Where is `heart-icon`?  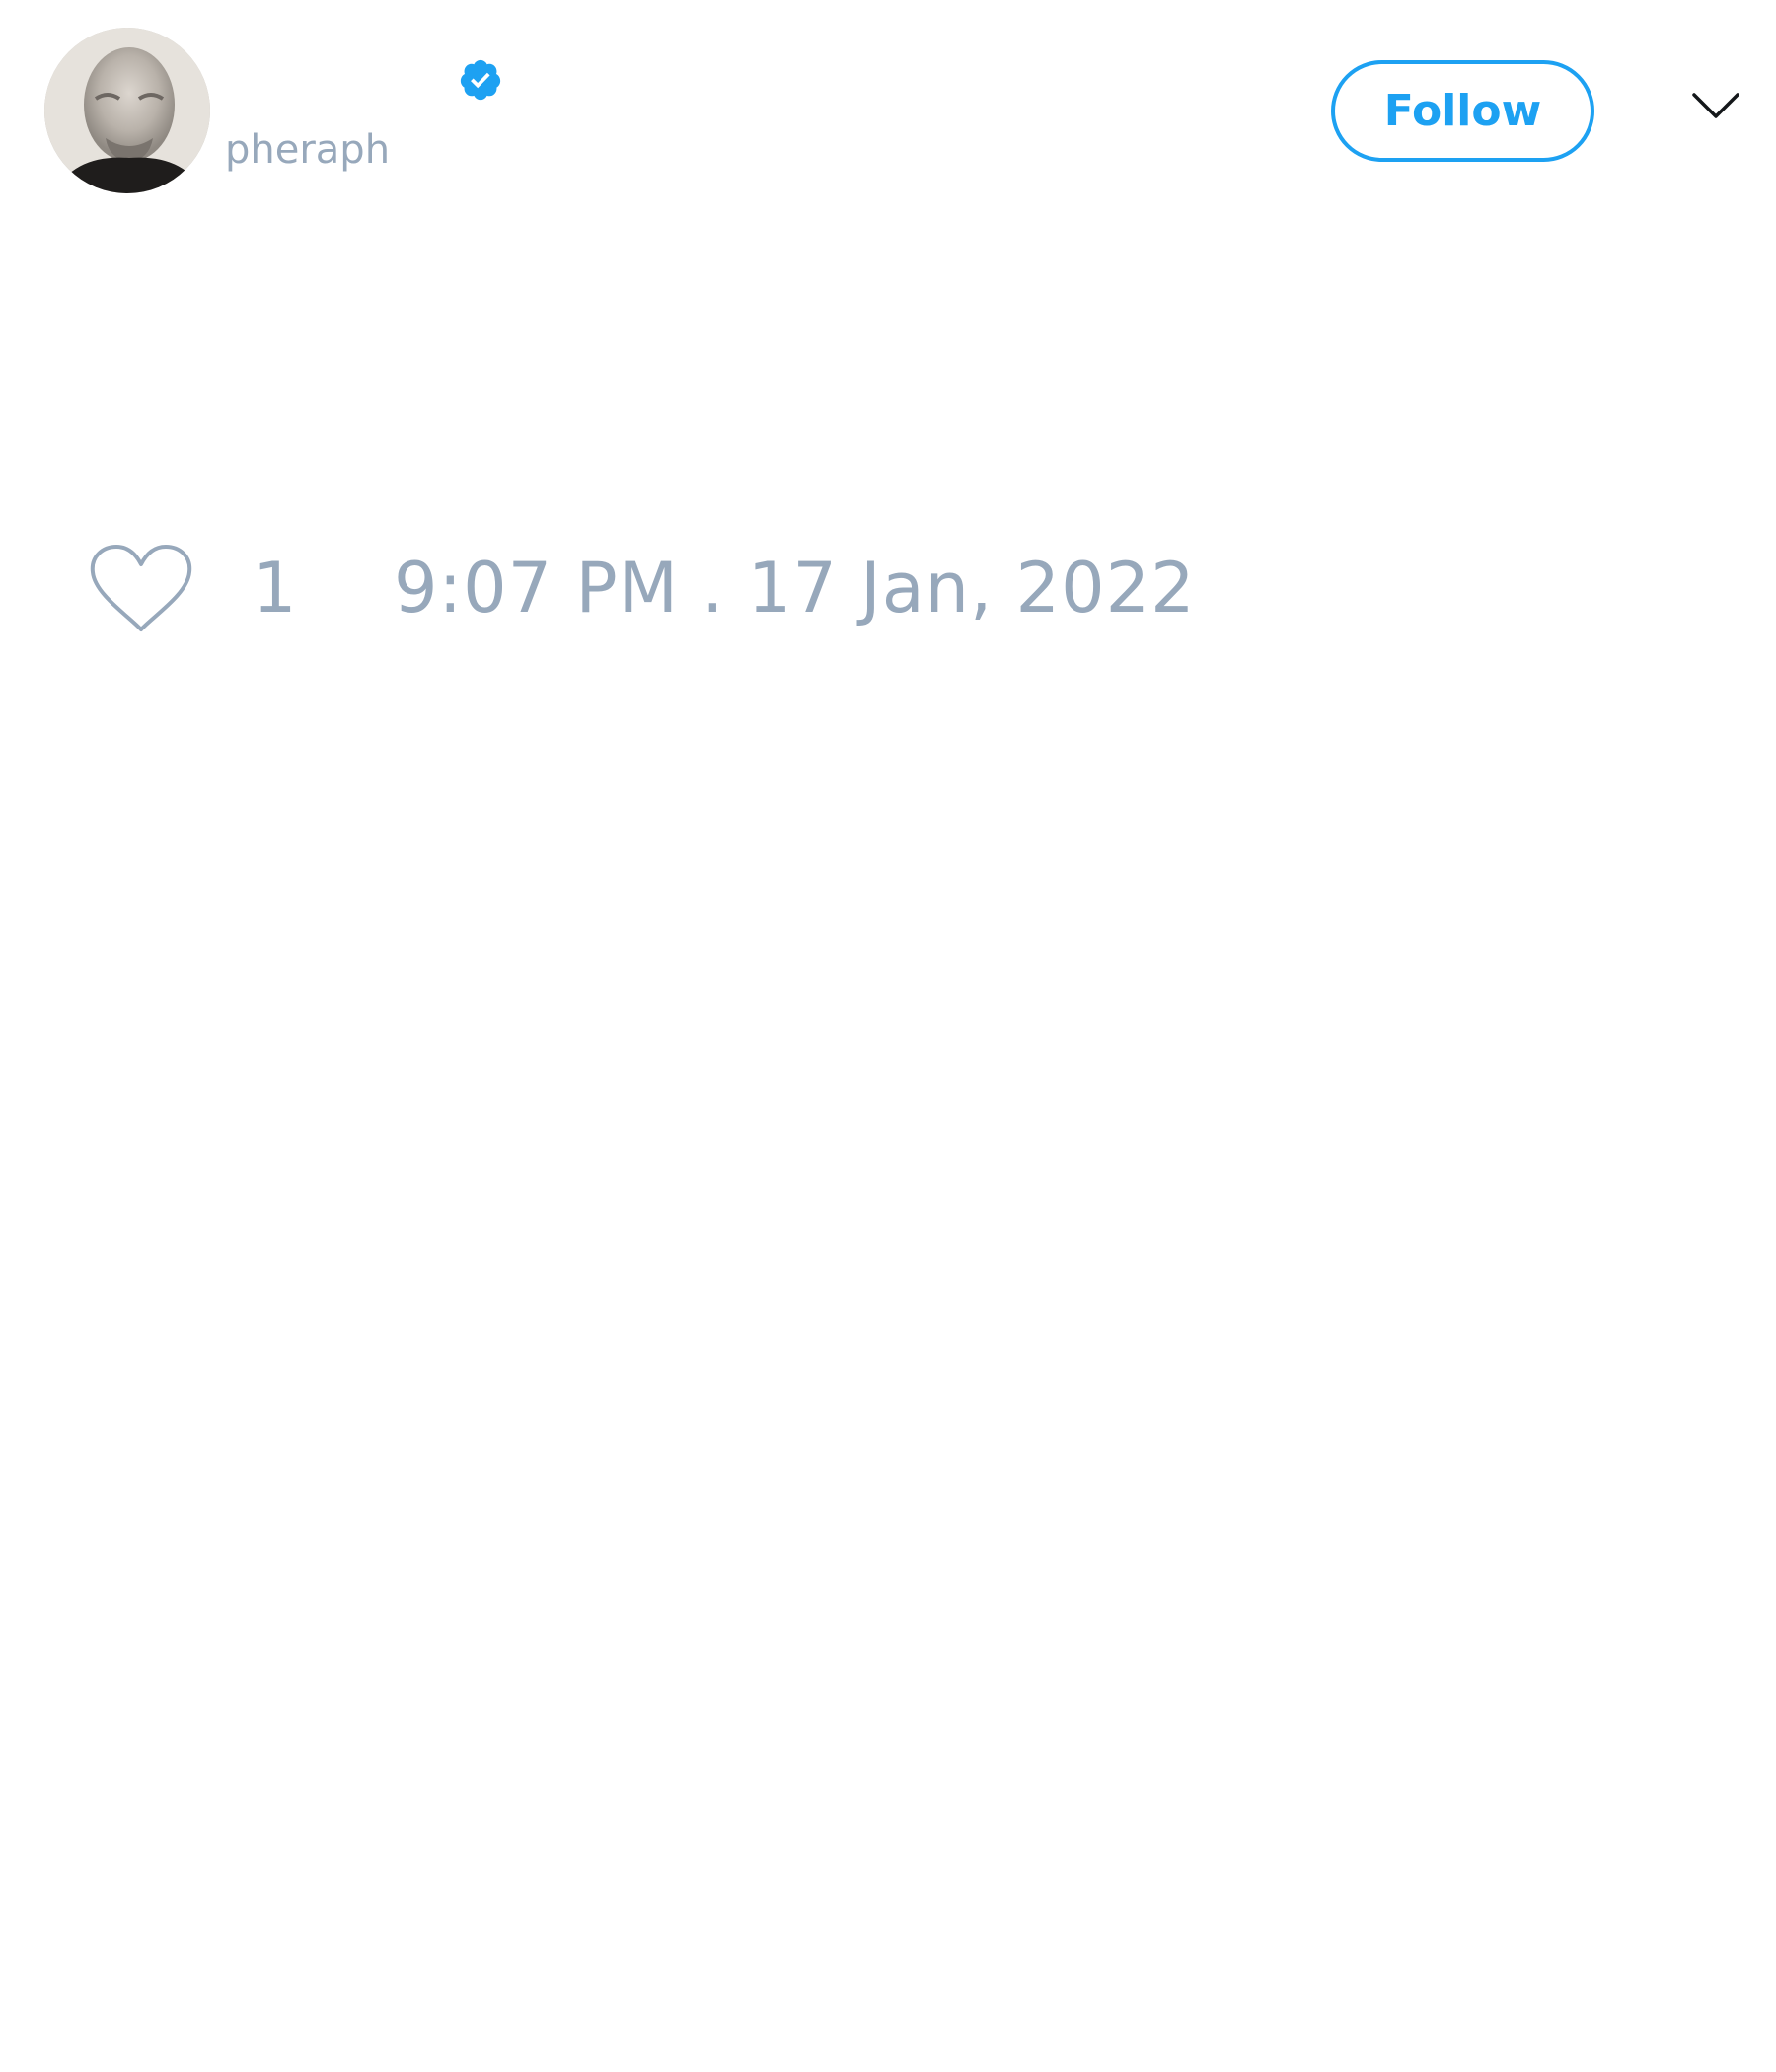
heart-icon is located at coordinates (141, 588).